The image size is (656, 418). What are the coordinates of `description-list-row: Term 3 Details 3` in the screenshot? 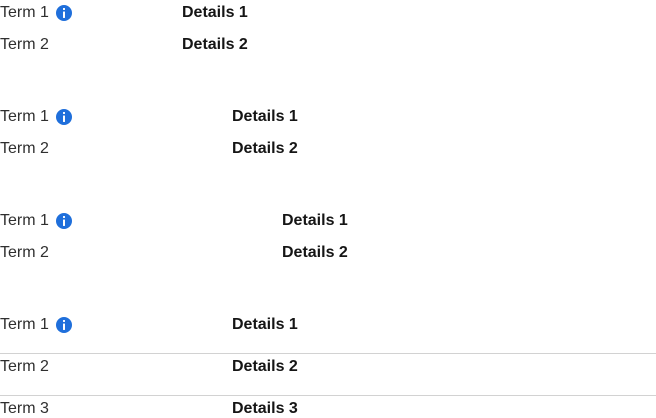 It's located at (328, 407).